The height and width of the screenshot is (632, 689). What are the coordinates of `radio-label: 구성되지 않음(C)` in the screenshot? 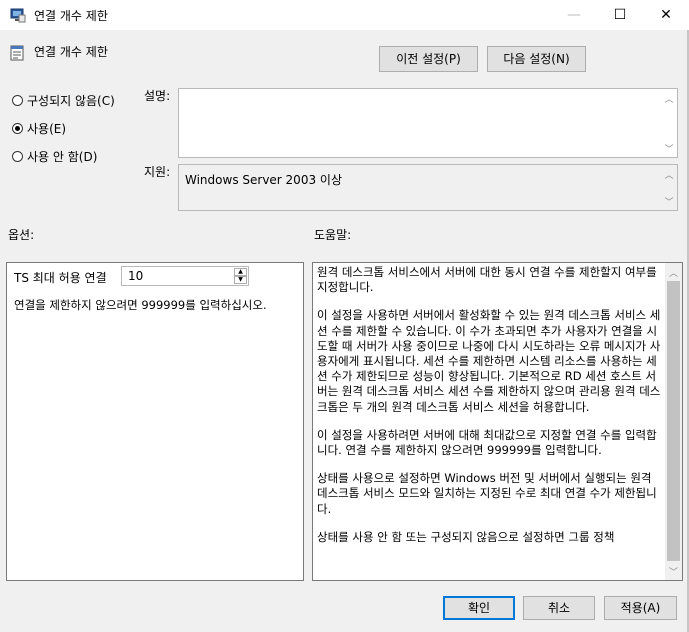 It's located at (71, 101).